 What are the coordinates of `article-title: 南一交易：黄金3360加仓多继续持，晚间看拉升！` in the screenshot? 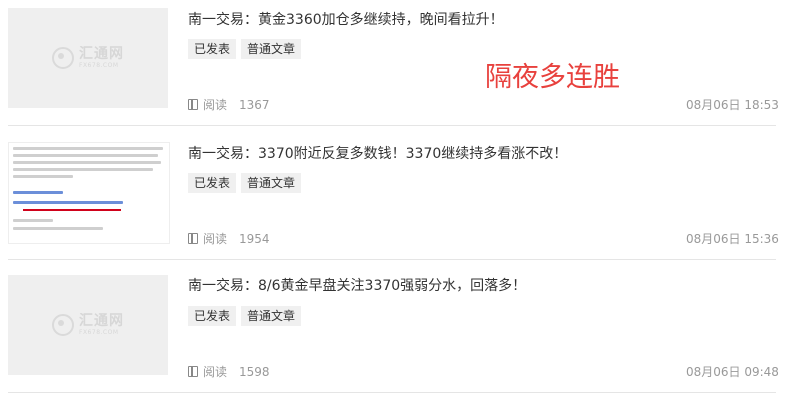 It's located at (346, 19).